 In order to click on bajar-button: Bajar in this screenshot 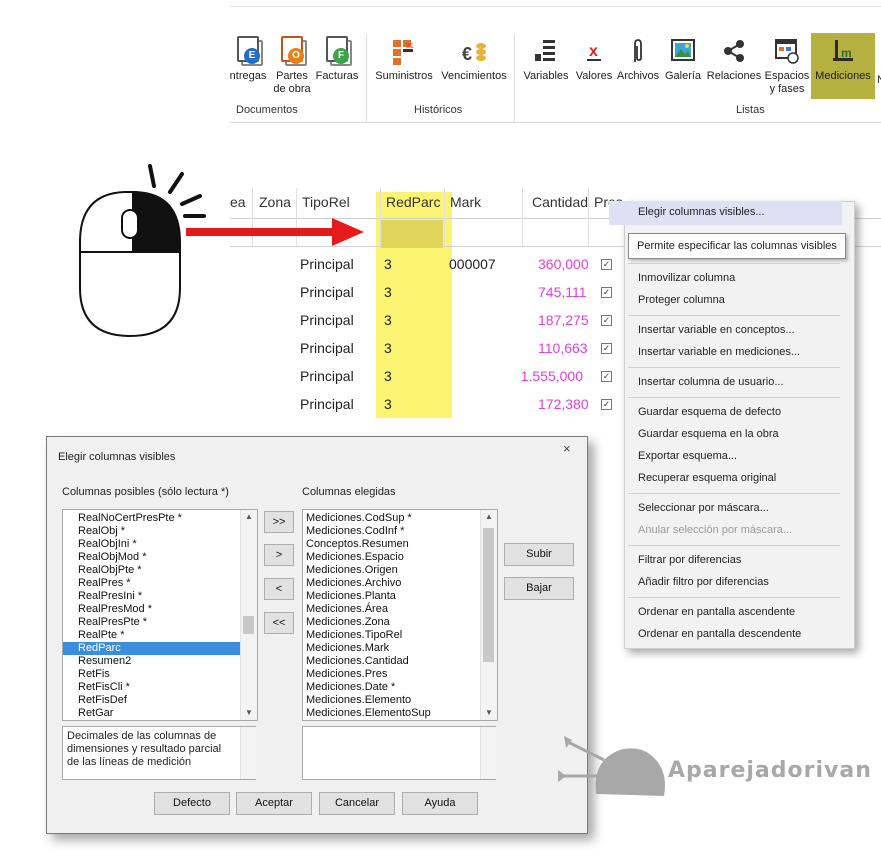, I will do `click(539, 588)`.